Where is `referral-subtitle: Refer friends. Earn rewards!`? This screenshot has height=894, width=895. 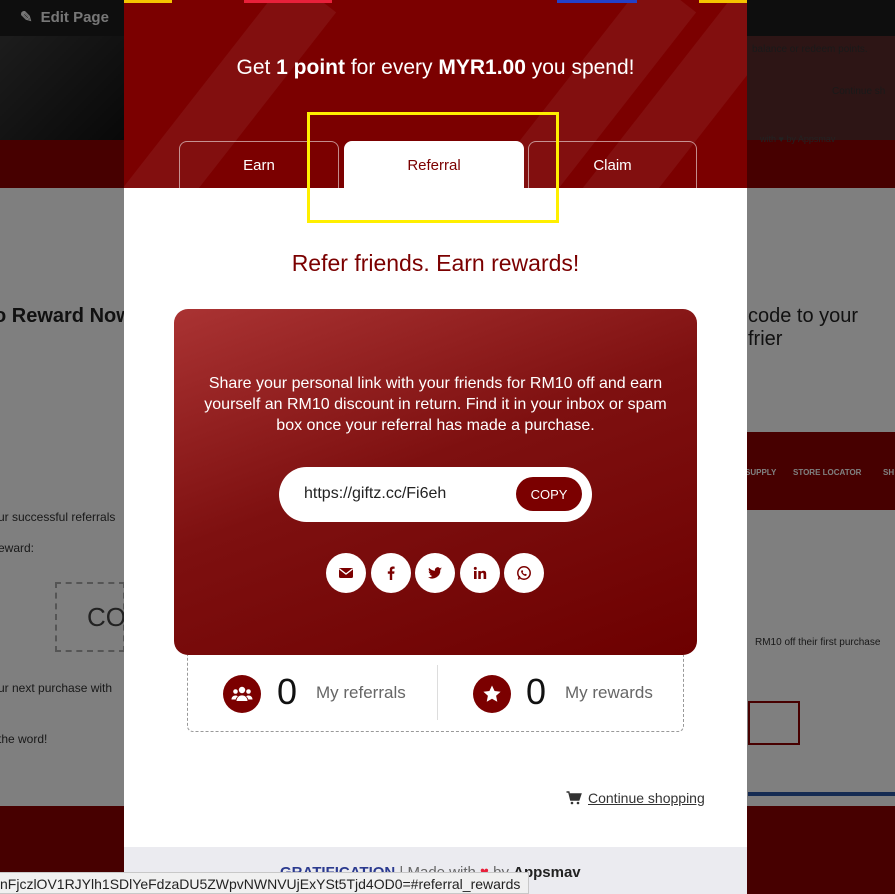 referral-subtitle: Refer friends. Earn rewards! is located at coordinates (435, 263).